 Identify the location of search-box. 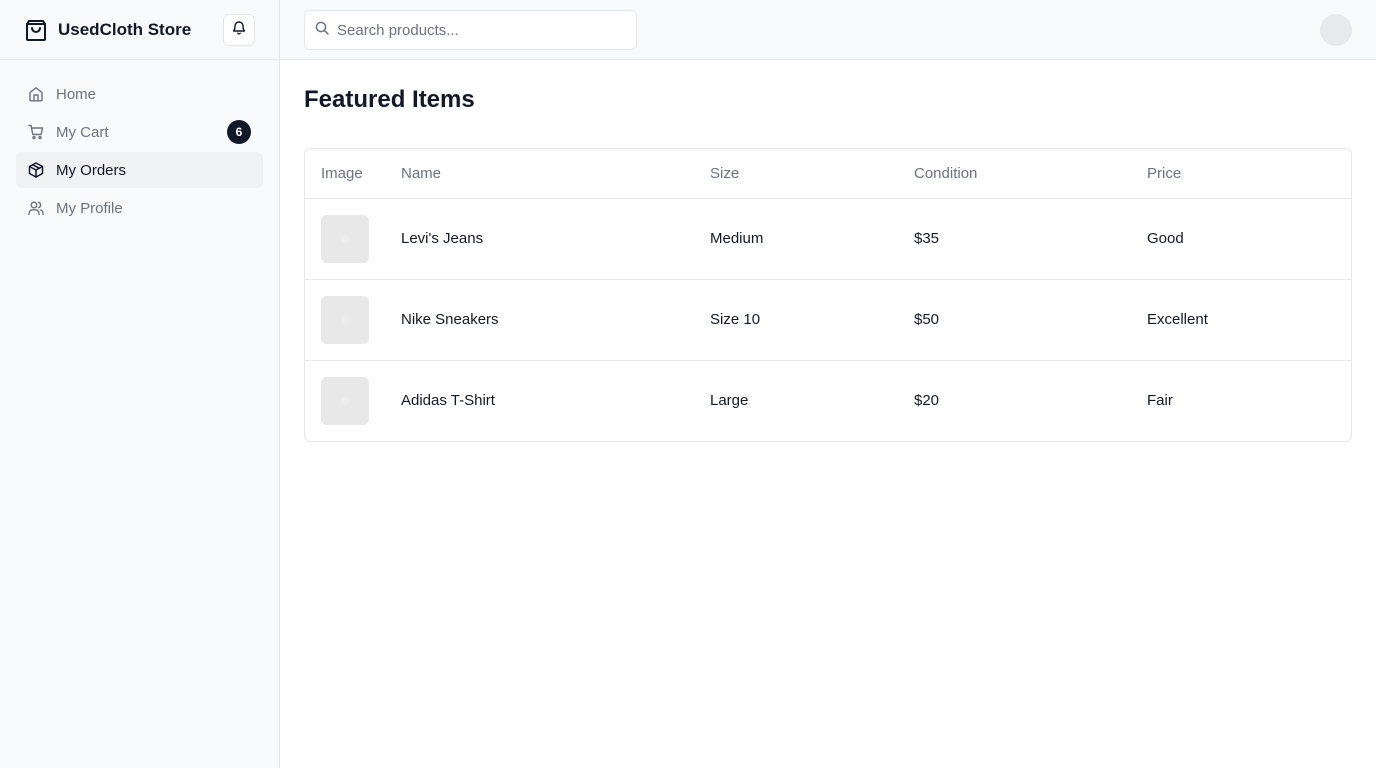
(470, 30).